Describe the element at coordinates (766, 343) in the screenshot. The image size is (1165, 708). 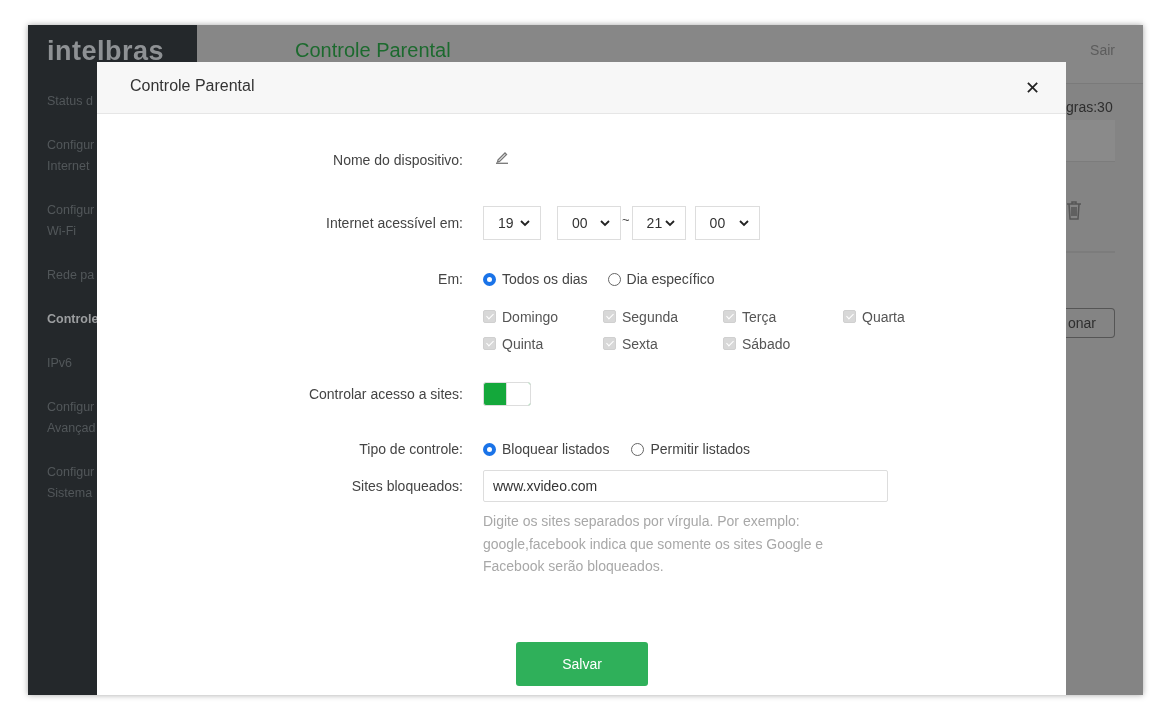
I see `checkbox-label: Sábado` at that location.